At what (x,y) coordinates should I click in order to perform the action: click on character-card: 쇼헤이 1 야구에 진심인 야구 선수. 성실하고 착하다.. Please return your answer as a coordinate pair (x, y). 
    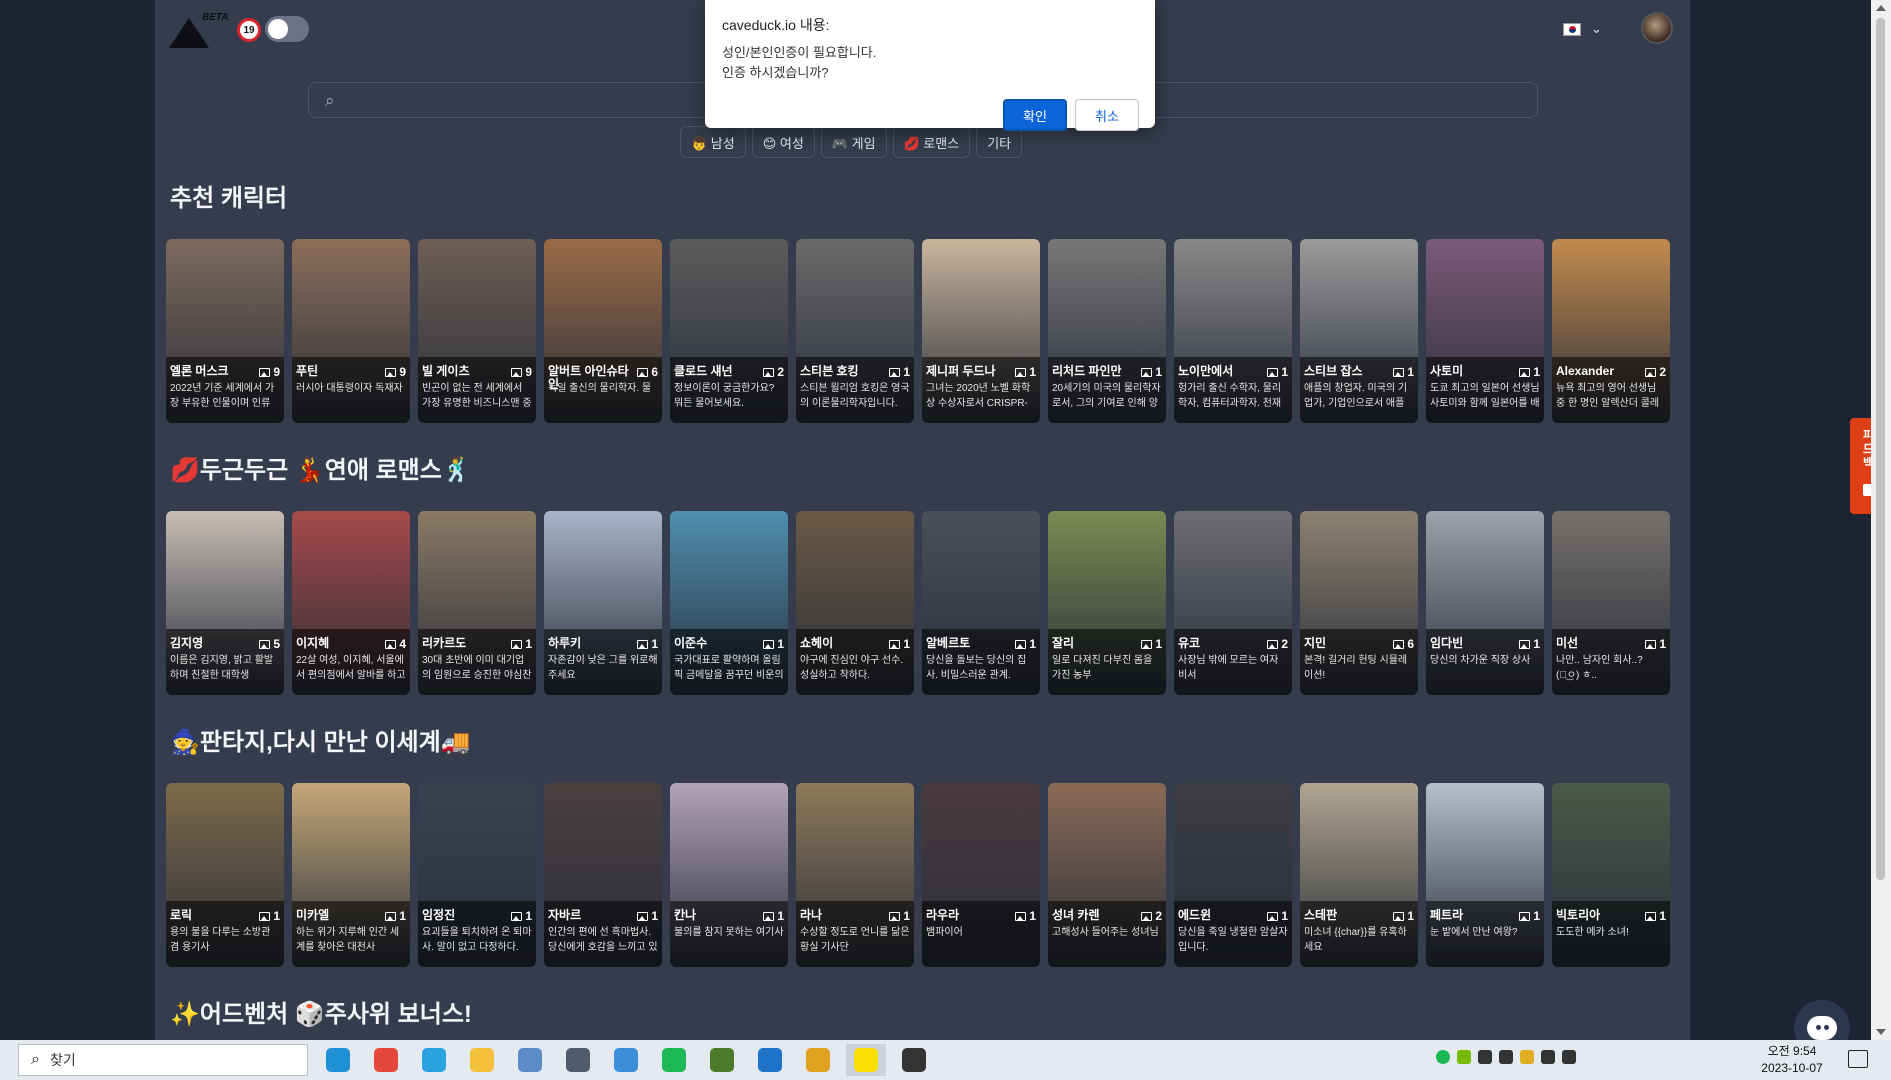
    Looking at the image, I should click on (855, 603).